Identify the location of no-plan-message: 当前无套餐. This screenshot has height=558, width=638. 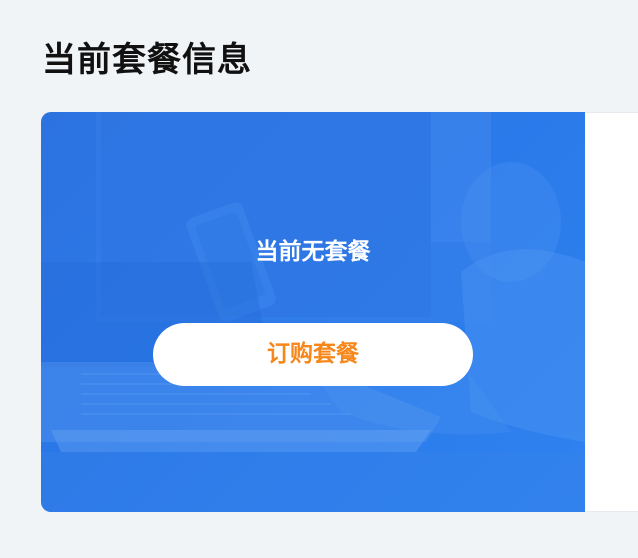
(313, 252).